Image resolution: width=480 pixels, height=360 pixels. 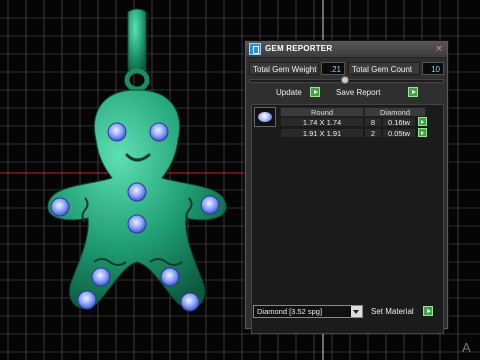 What do you see at coordinates (413, 92) in the screenshot?
I see `save-report-go-icon` at bounding box center [413, 92].